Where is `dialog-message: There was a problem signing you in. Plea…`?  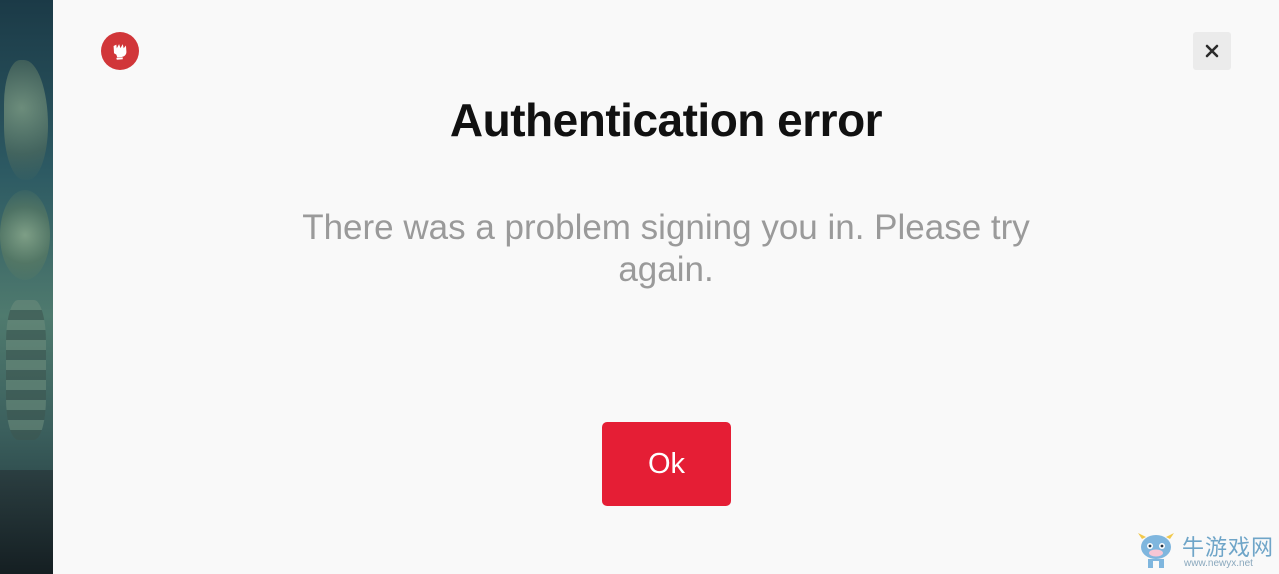
dialog-message: There was a problem signing you in. Plea… is located at coordinates (666, 248).